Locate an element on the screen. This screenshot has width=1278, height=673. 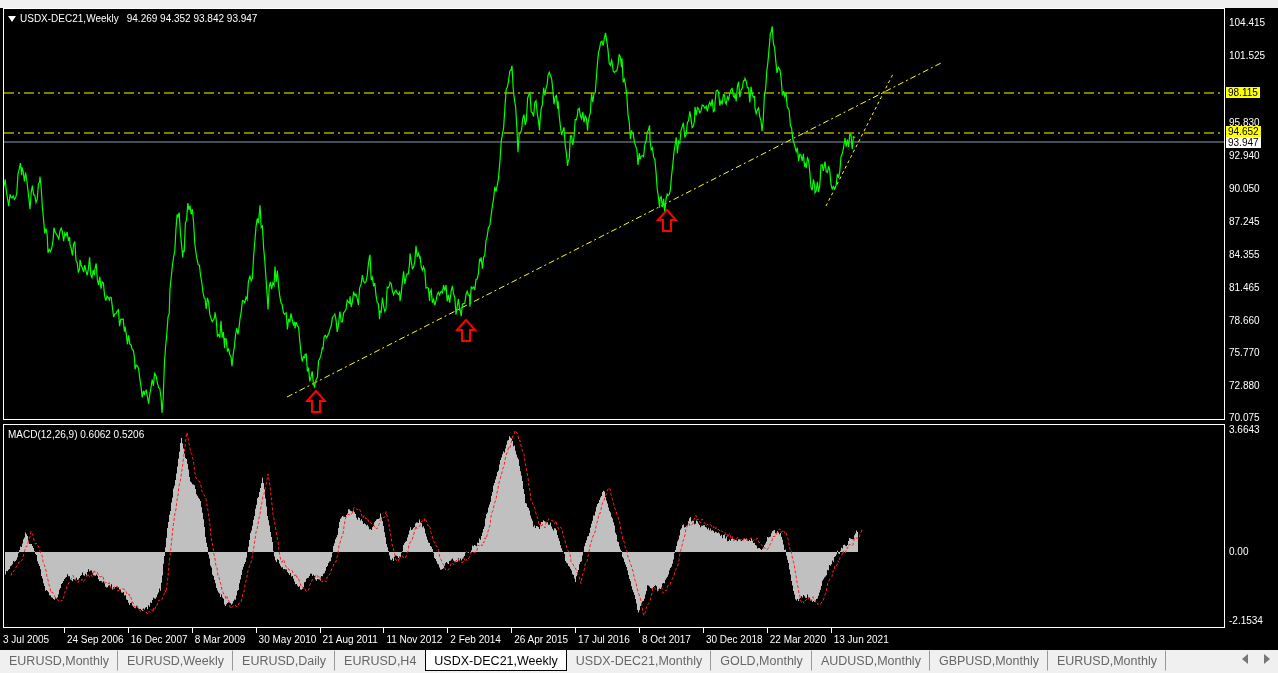
indicator-title: MACD(12,26,9) 0.6062 0.5206 is located at coordinates (76, 435).